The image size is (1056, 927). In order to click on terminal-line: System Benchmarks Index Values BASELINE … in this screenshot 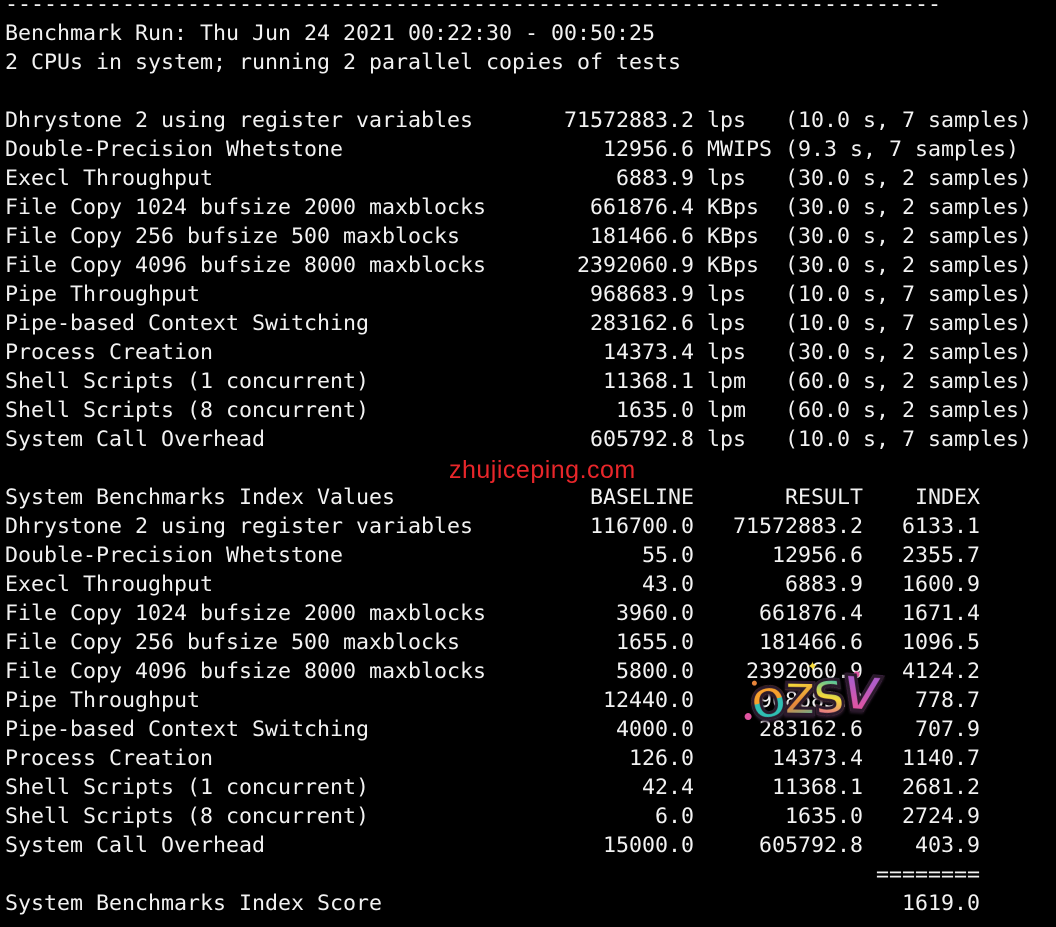, I will do `click(493, 497)`.